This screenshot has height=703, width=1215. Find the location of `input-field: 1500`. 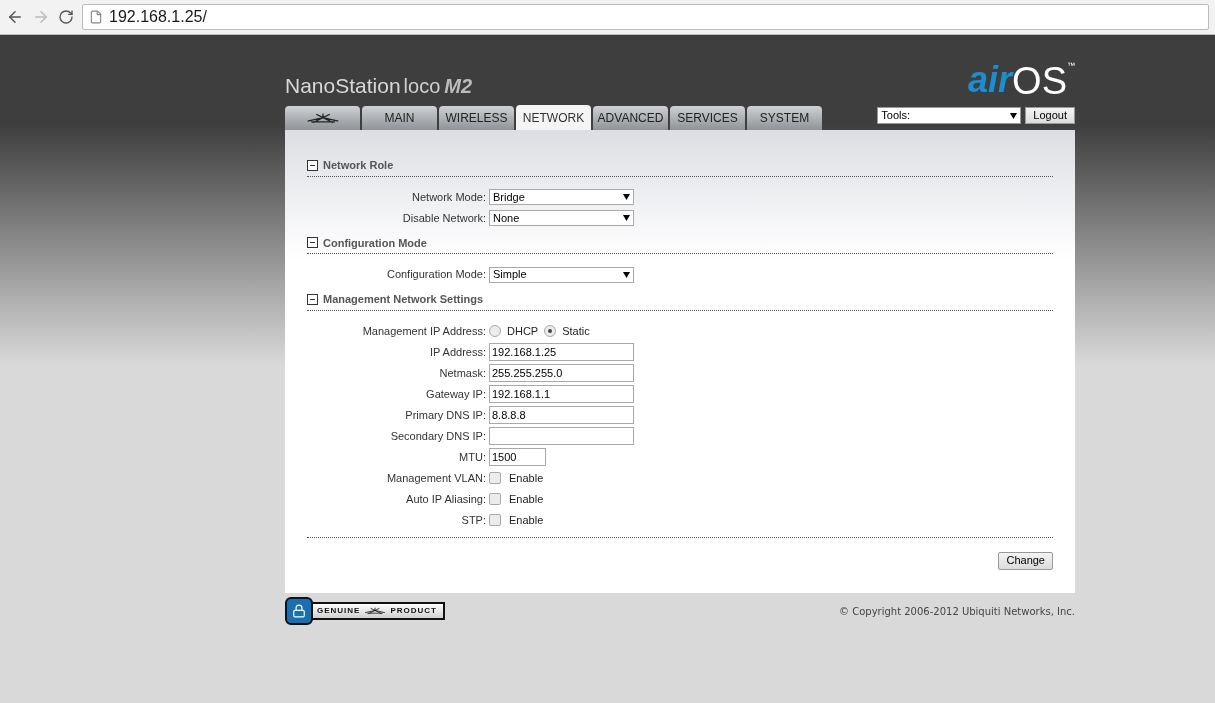

input-field: 1500 is located at coordinates (517, 457).